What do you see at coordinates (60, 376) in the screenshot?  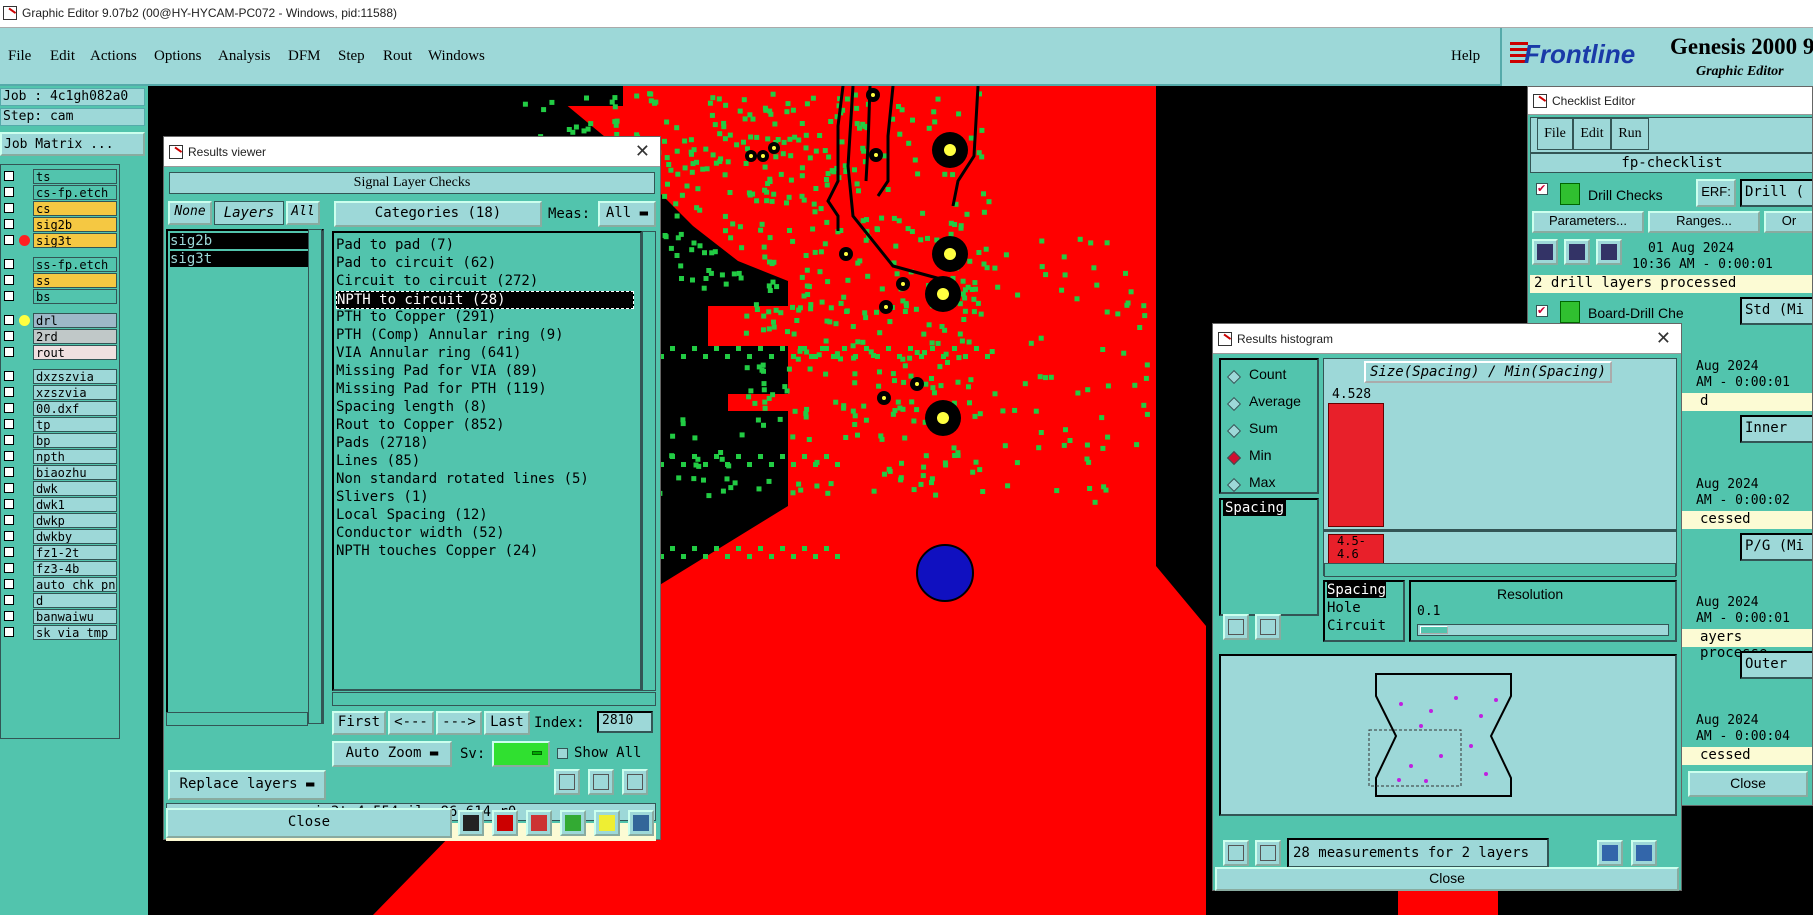 I see `layer-row: dxzszvia` at bounding box center [60, 376].